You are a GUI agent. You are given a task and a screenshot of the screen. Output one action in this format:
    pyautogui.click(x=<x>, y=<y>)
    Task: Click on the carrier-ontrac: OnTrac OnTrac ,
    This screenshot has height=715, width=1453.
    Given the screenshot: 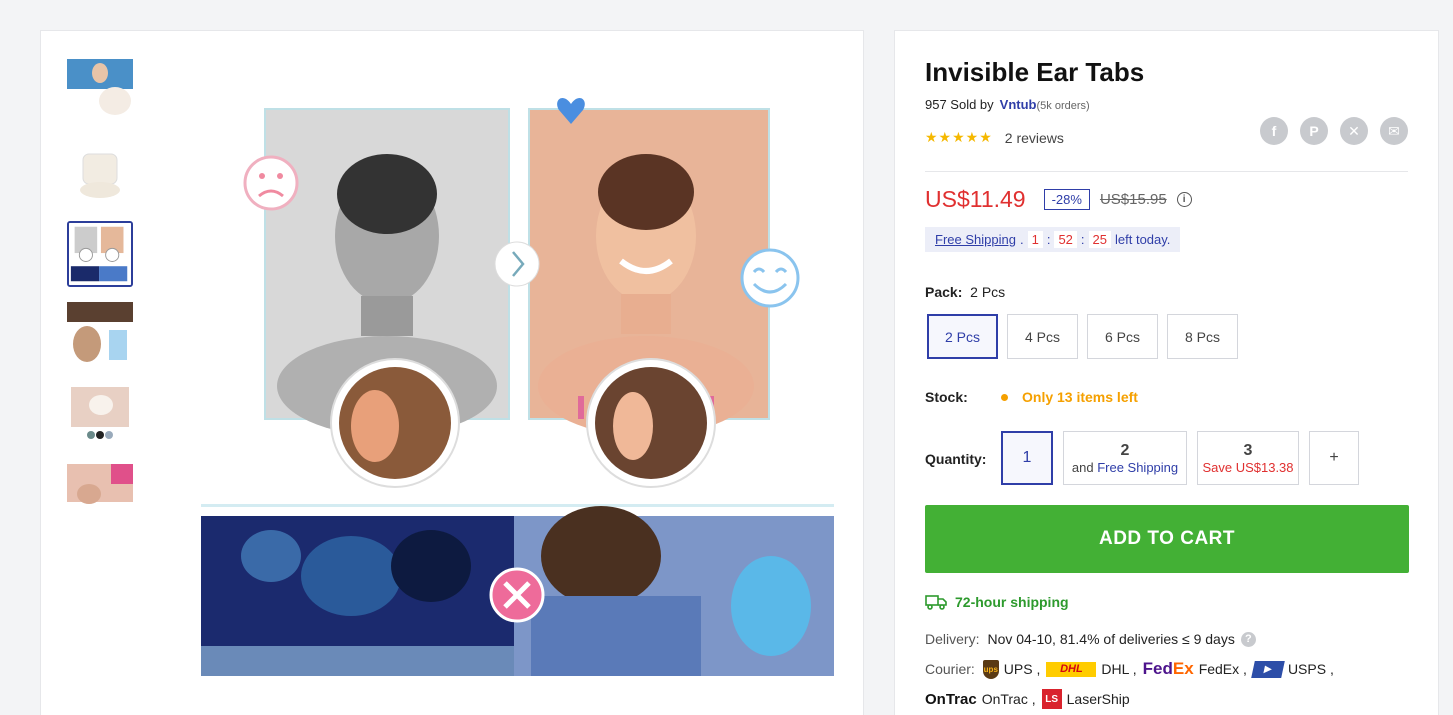 What is the action you would take?
    pyautogui.click(x=980, y=699)
    